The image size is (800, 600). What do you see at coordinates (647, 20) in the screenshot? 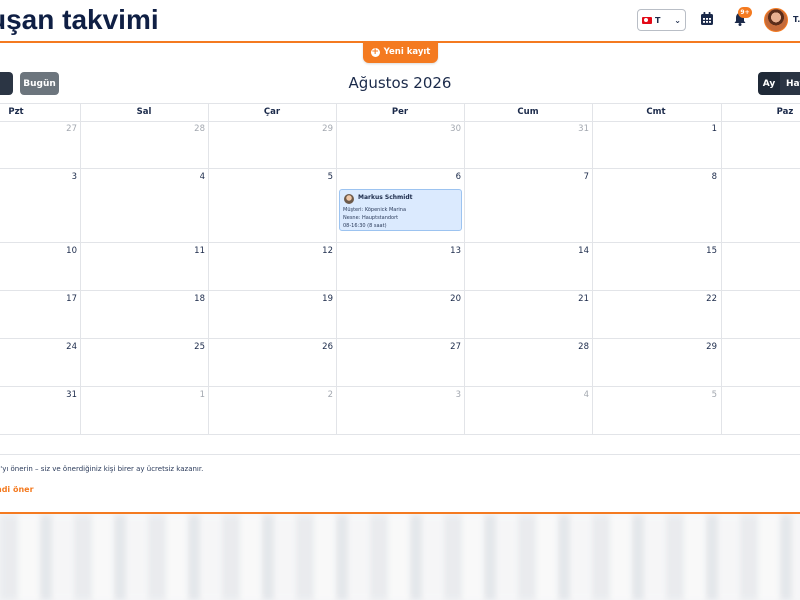
I see `turkey-flag-icon` at bounding box center [647, 20].